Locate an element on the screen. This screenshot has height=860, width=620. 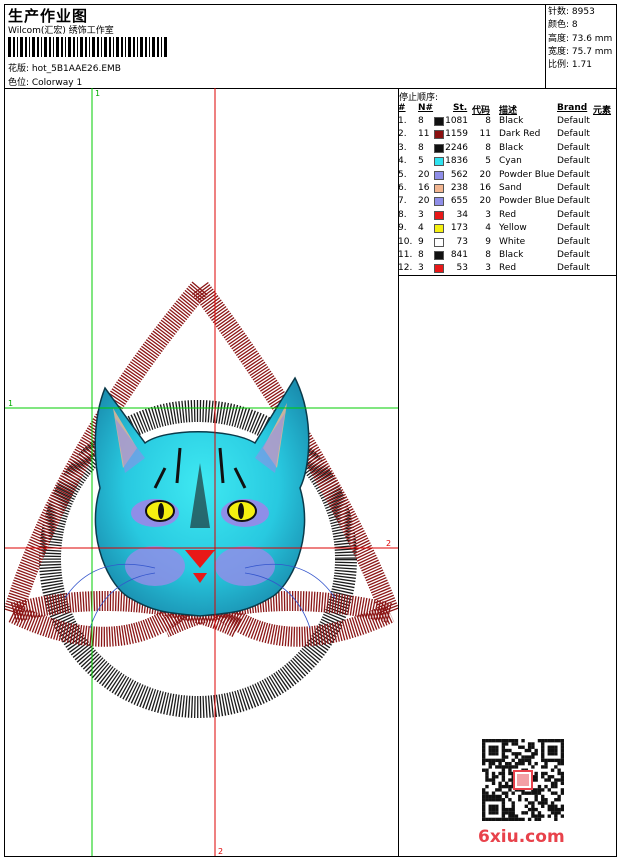
row-num: 8. is located at coordinates (402, 214).